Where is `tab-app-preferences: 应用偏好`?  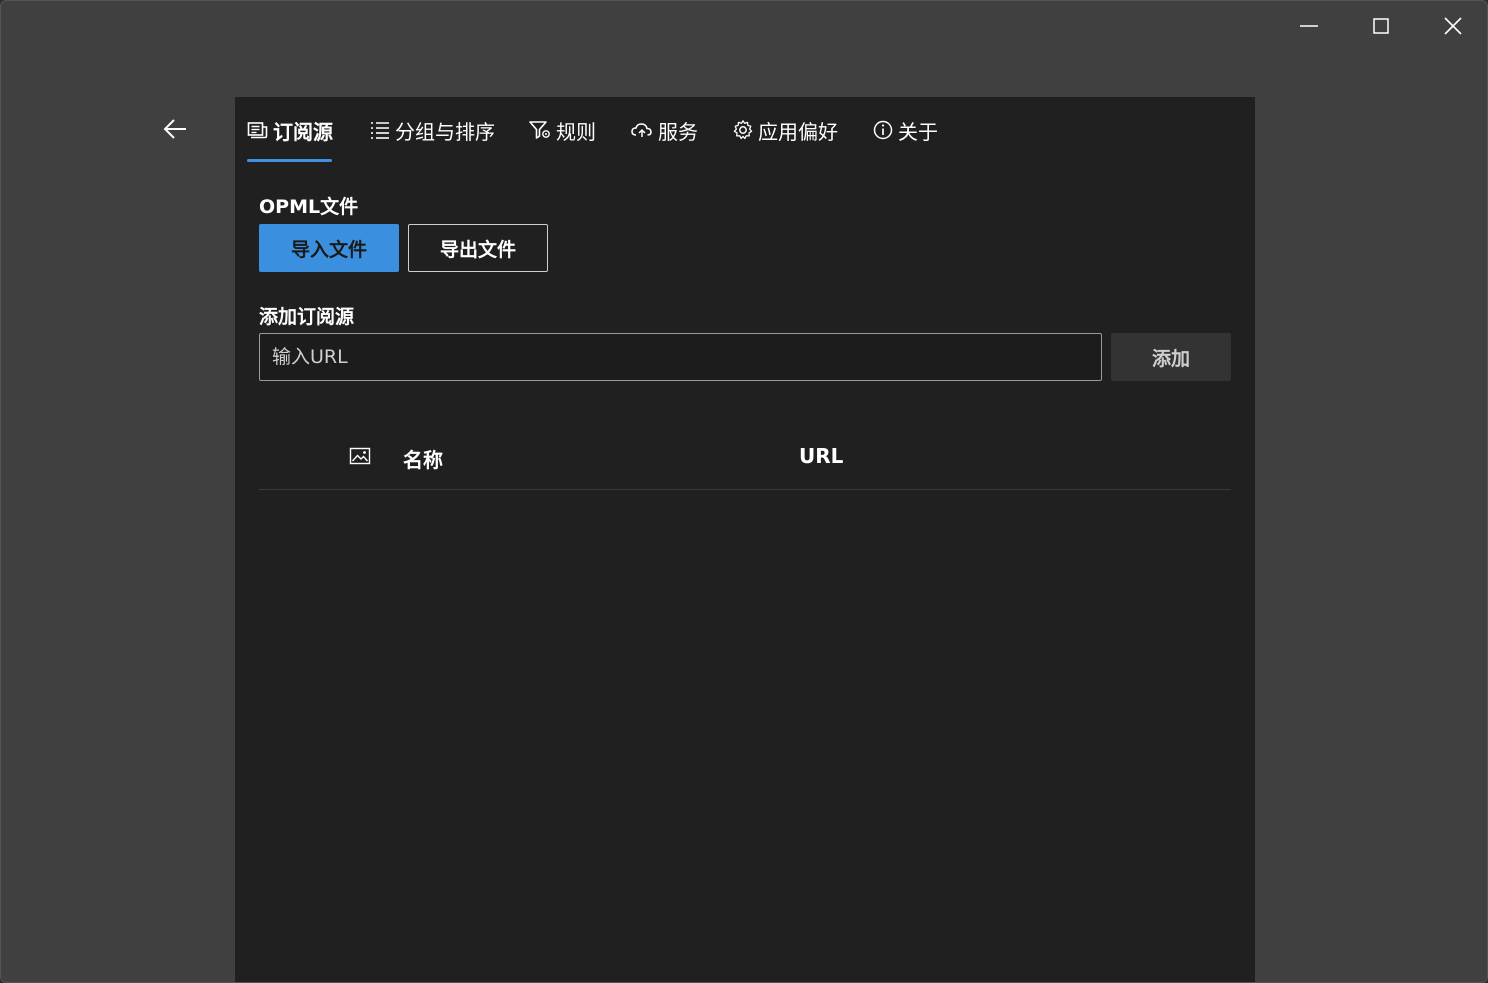 tab-app-preferences: 应用偏好 is located at coordinates (785, 130).